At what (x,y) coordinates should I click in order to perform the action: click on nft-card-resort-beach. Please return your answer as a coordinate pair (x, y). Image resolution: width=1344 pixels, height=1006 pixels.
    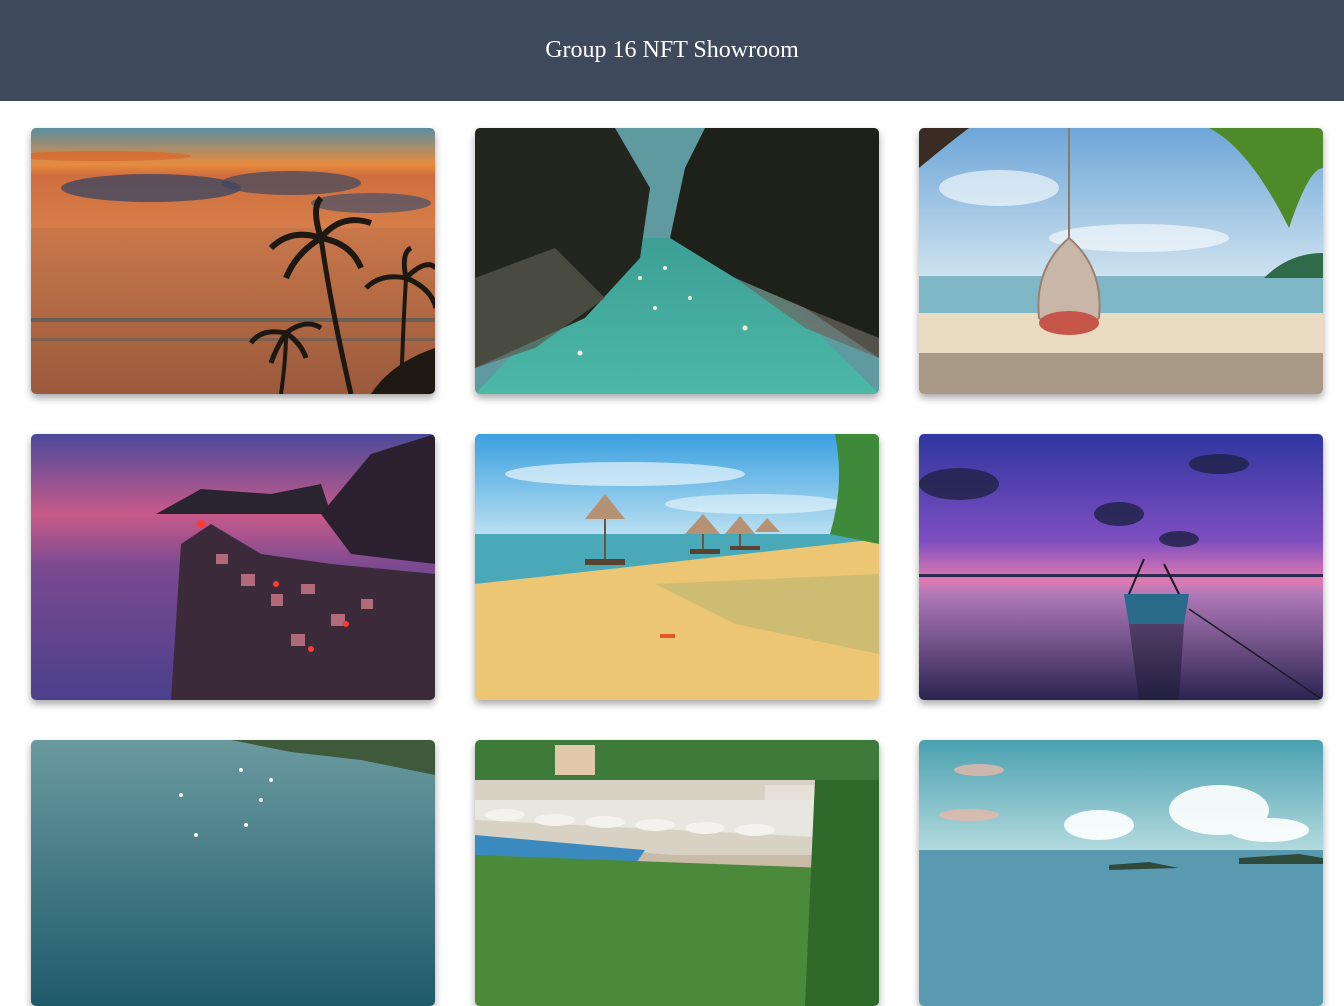
    Looking at the image, I should click on (677, 873).